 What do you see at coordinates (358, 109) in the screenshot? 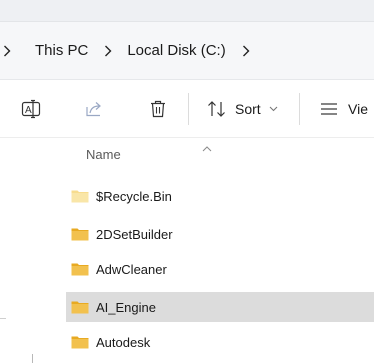
I see `view-label: Vie` at bounding box center [358, 109].